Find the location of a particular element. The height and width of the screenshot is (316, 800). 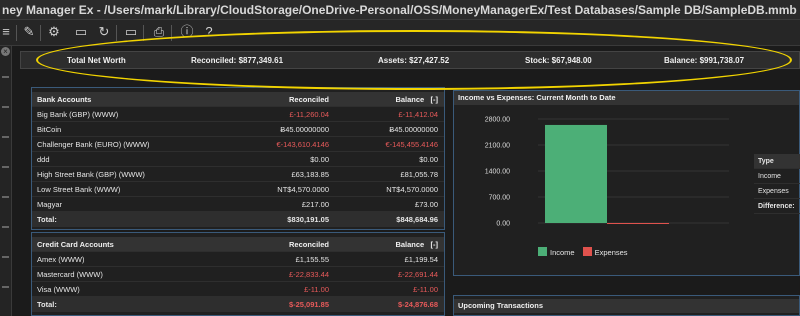

account-reconciled: €-143,610.4146 is located at coordinates (302, 144).